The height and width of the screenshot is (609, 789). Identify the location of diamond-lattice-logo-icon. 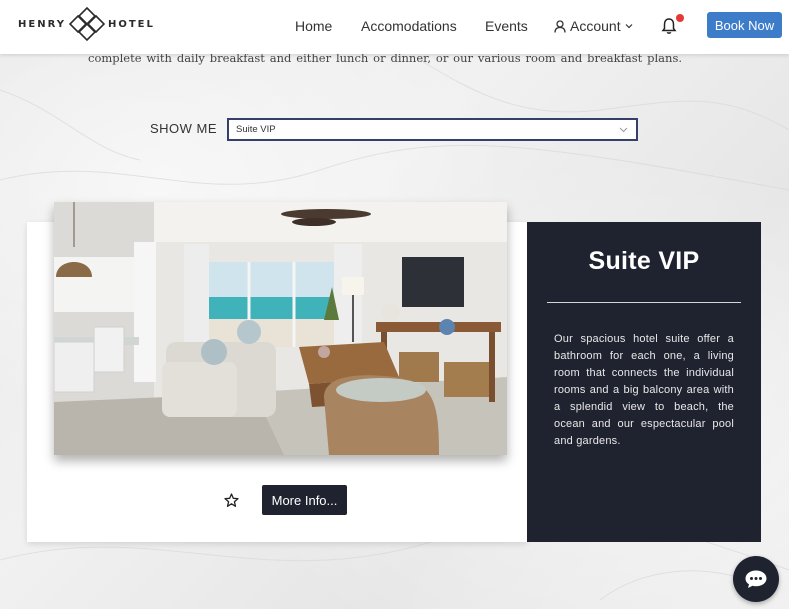
(87, 24).